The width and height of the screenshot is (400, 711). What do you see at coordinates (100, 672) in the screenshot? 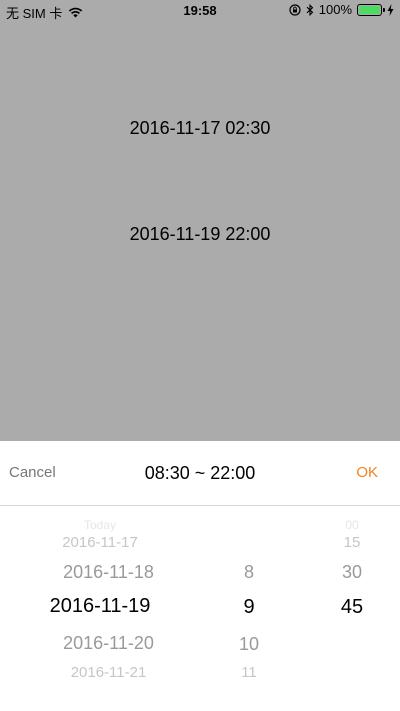
I see `date-option: 2016-11-21` at bounding box center [100, 672].